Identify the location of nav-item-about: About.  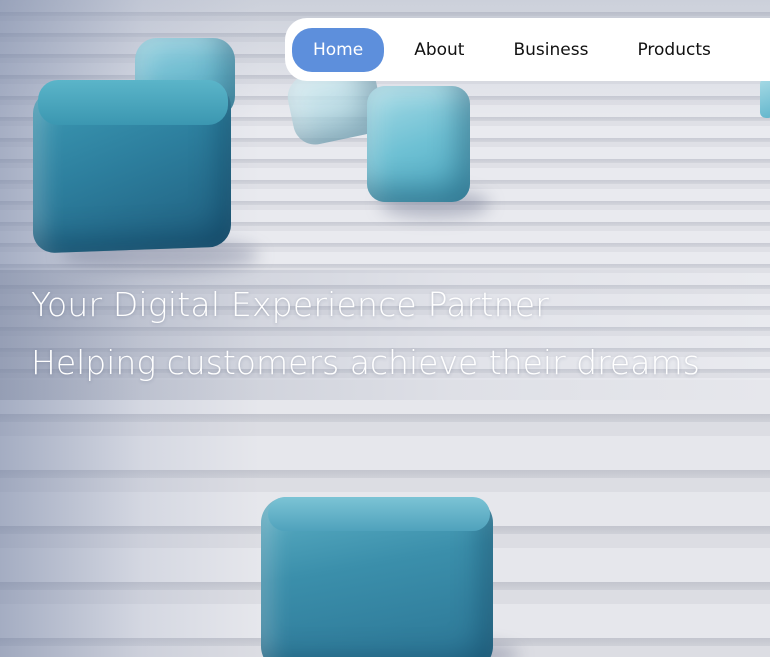
(439, 50).